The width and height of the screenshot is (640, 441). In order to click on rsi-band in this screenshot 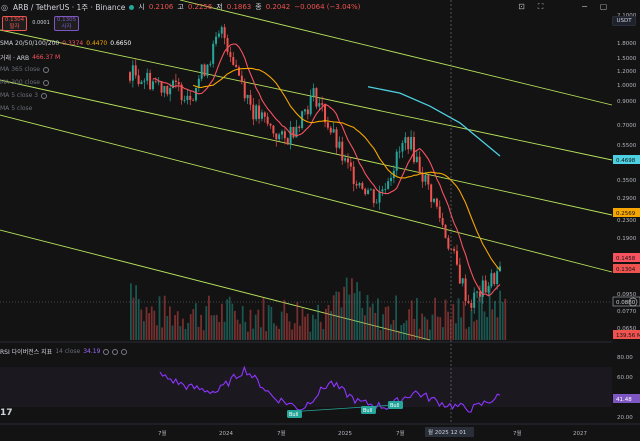, I will do `click(306, 387)`.